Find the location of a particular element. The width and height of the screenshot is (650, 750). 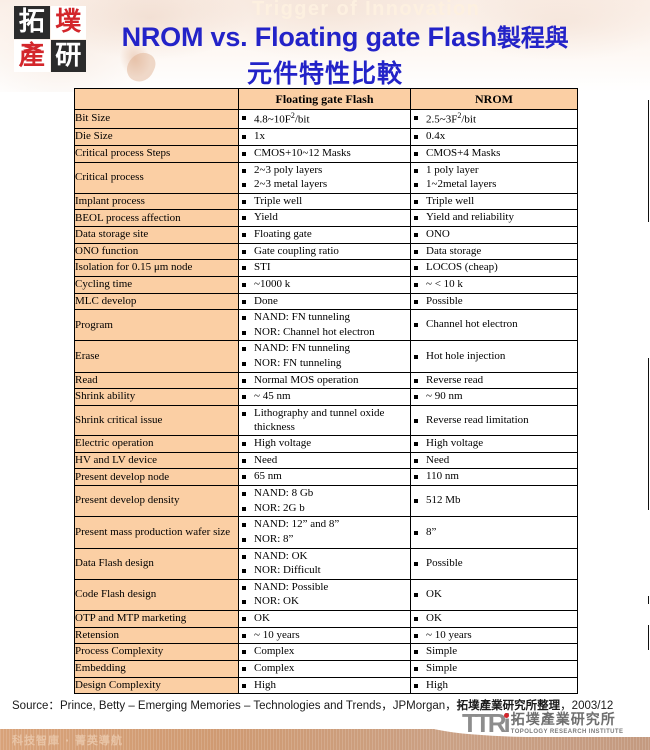

nrom-bullets: 8” is located at coordinates (494, 533).